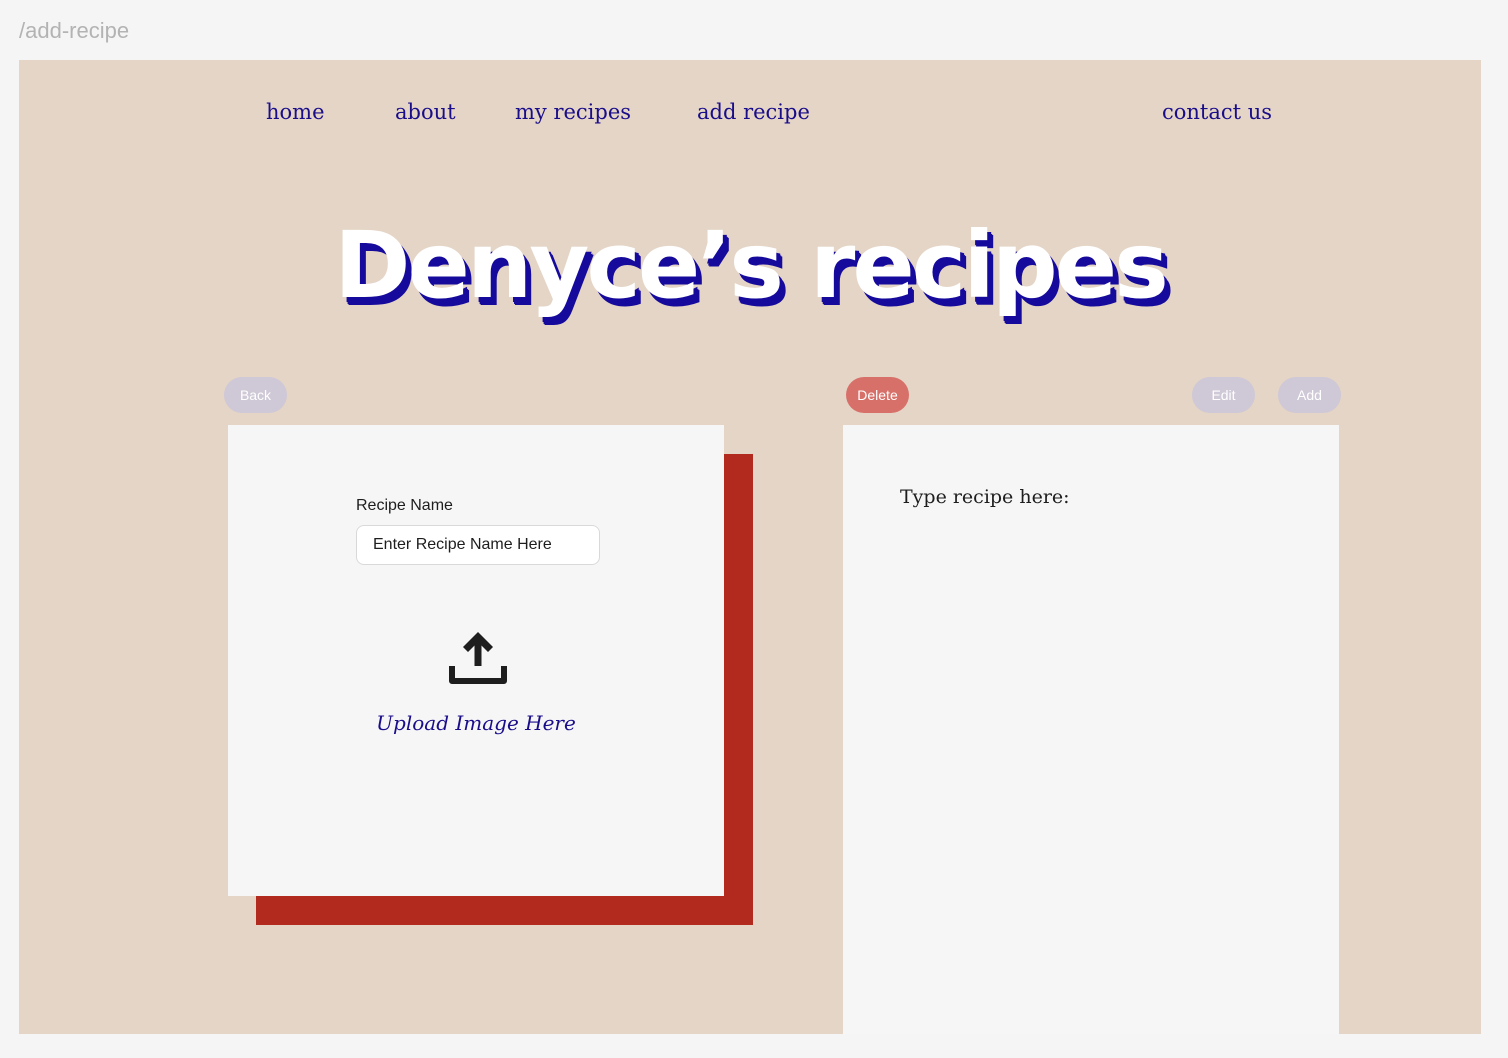 This screenshot has width=1508, height=1058. I want to click on recipe-name-input, so click(478, 545).